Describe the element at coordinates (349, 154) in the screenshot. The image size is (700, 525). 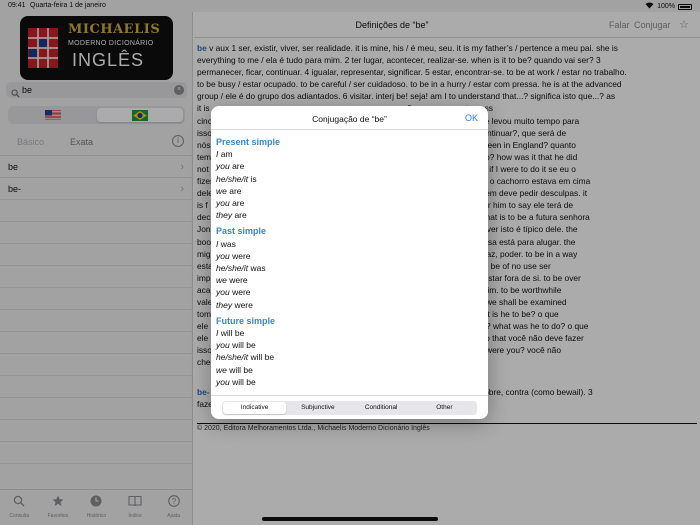
I see `conjugation-row: I am` at that location.